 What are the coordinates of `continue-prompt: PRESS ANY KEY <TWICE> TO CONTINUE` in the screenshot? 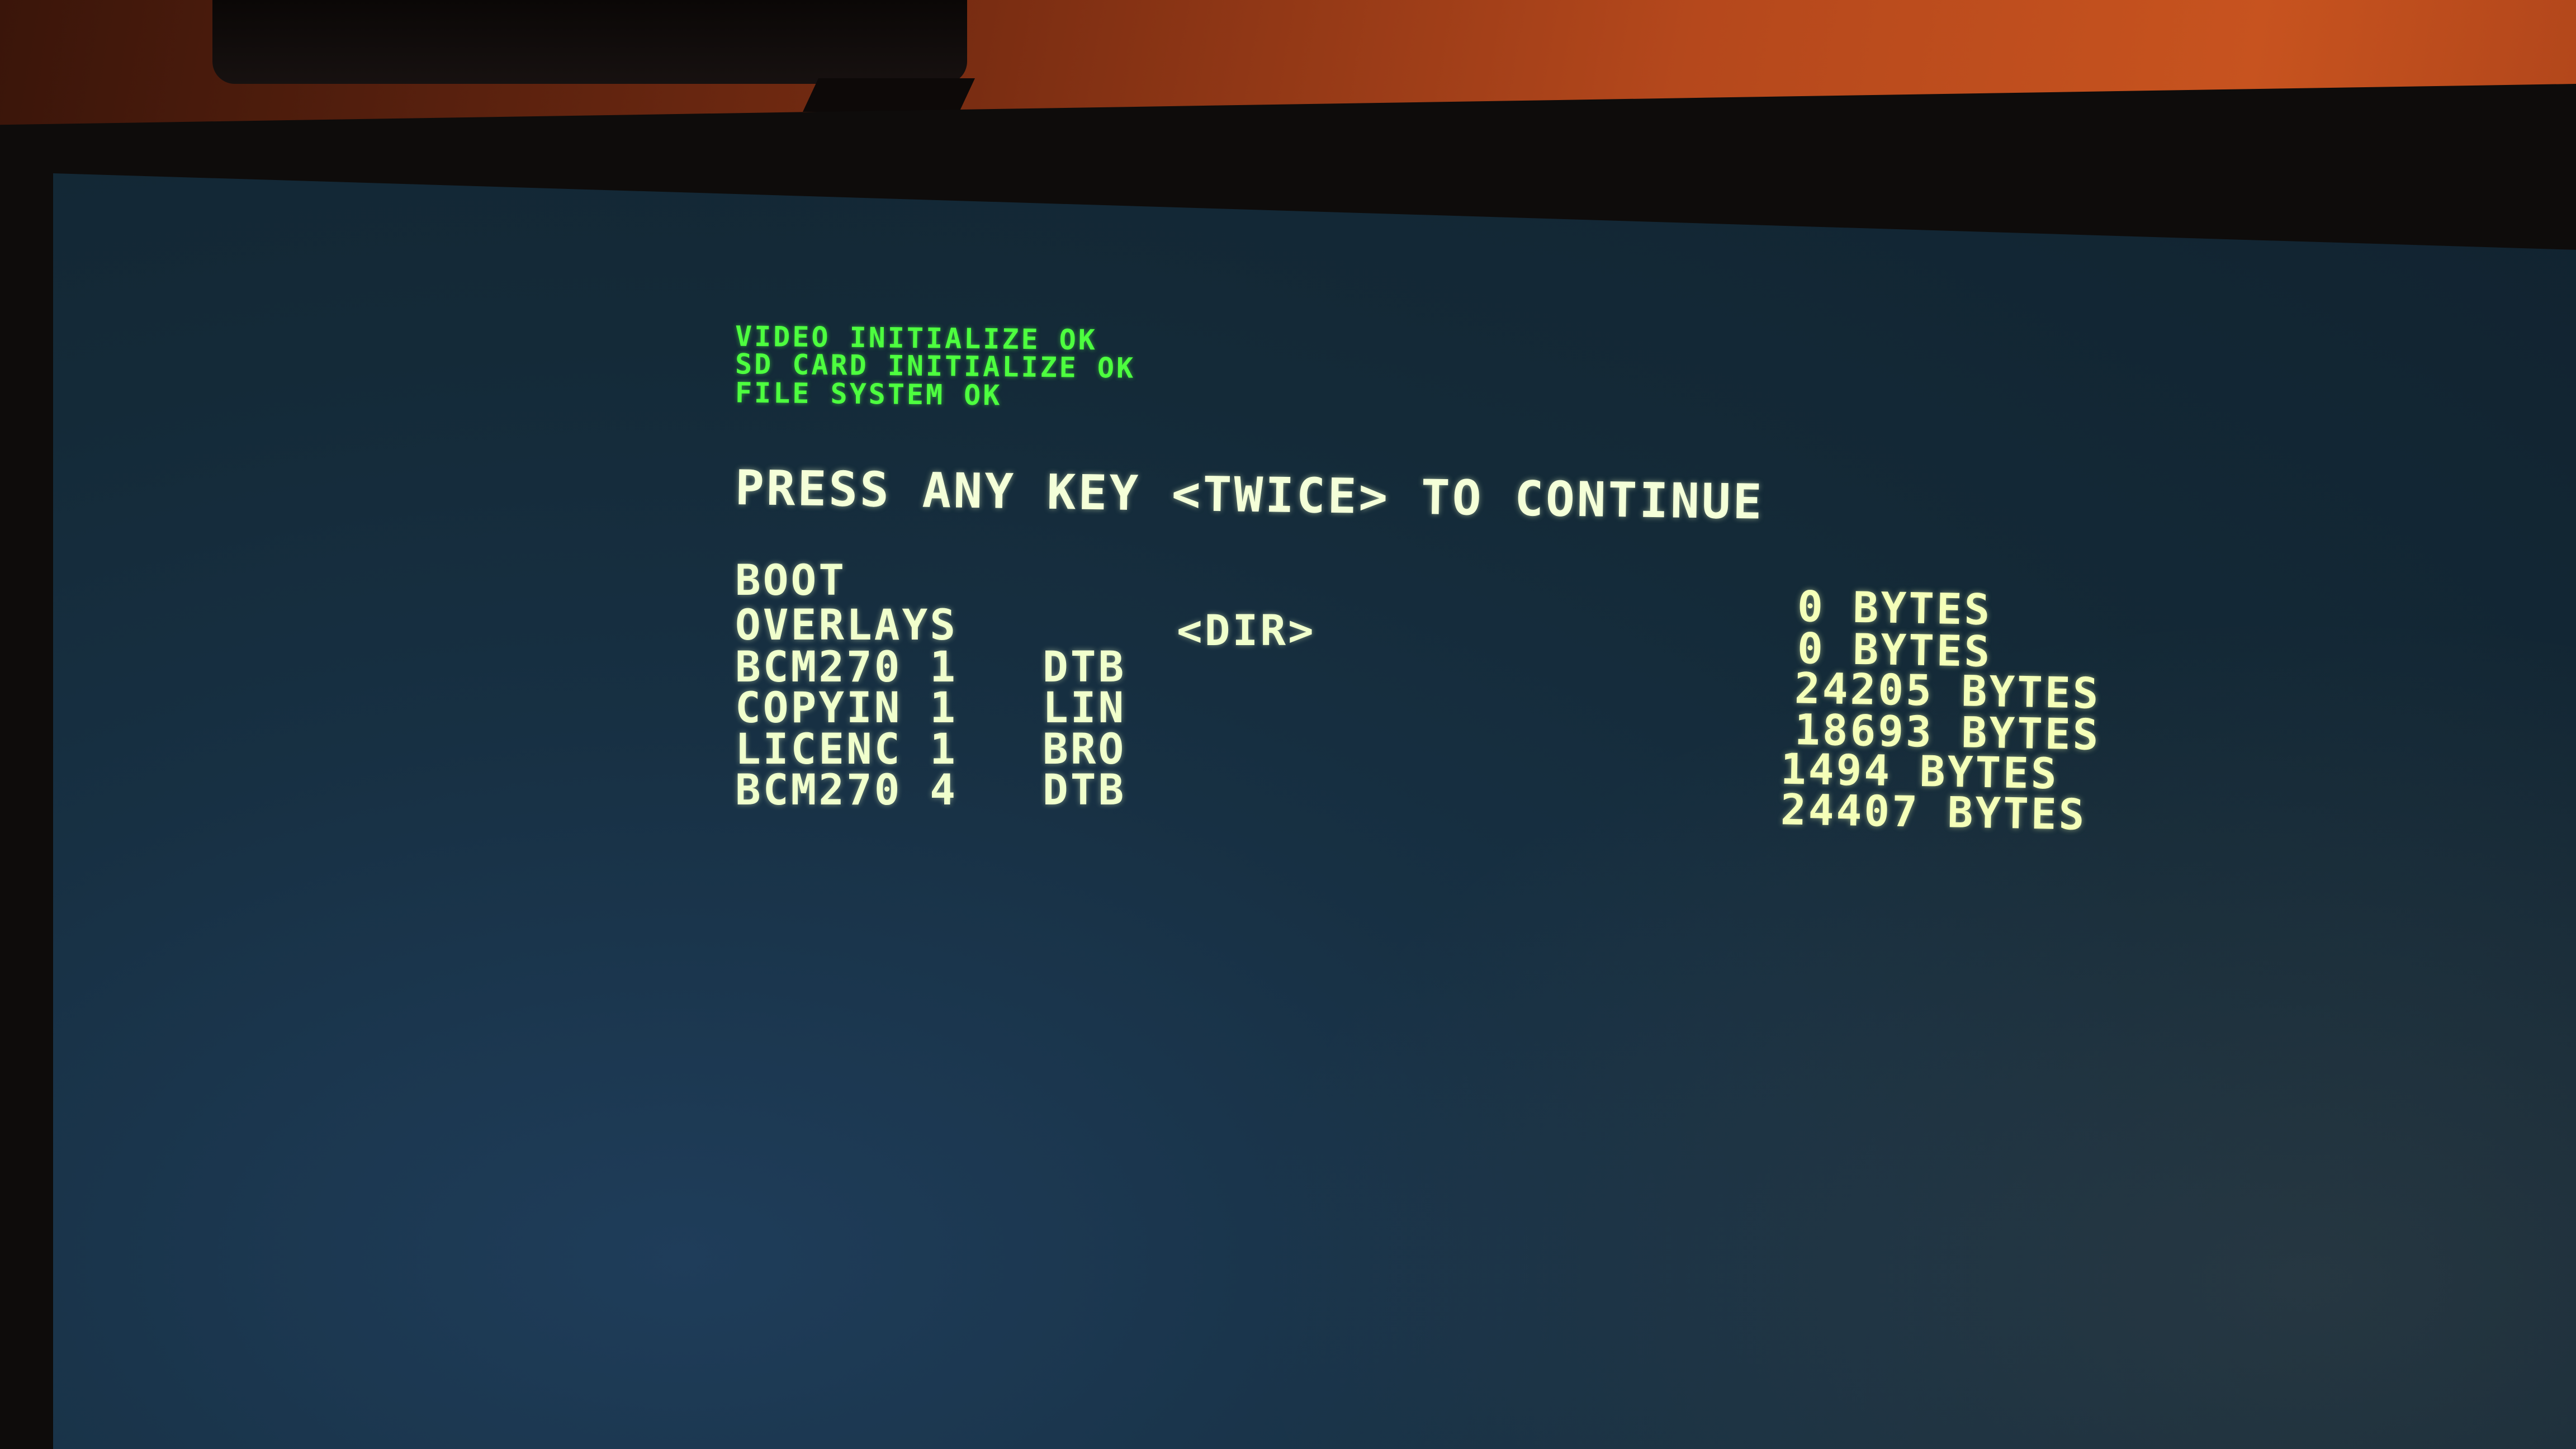 It's located at (1250, 495).